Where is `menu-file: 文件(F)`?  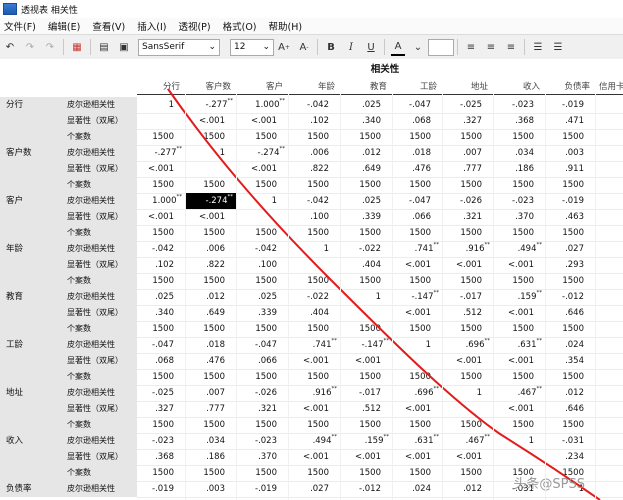
menu-file: 文件(F) is located at coordinates (22, 26).